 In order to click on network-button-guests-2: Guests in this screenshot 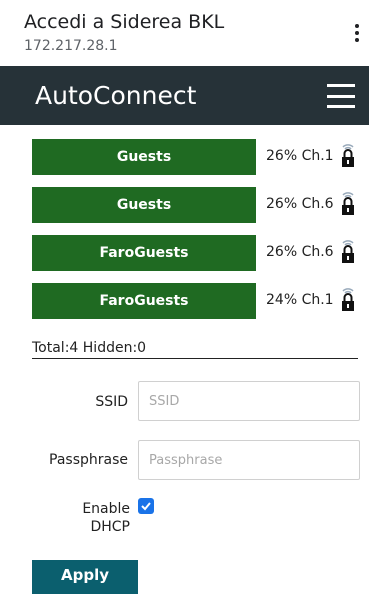, I will do `click(144, 205)`.